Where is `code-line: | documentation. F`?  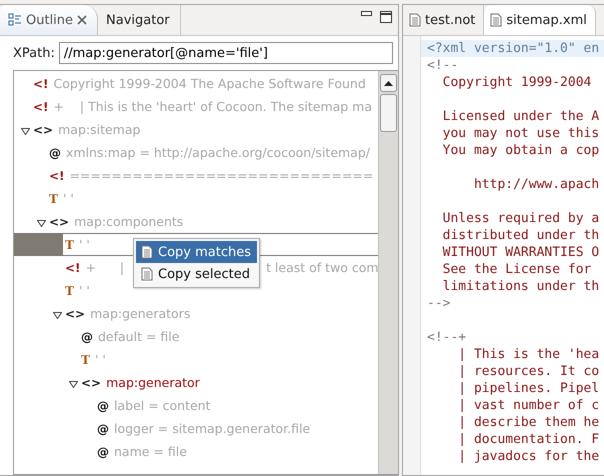
code-line: | documentation. F is located at coordinates (528, 439).